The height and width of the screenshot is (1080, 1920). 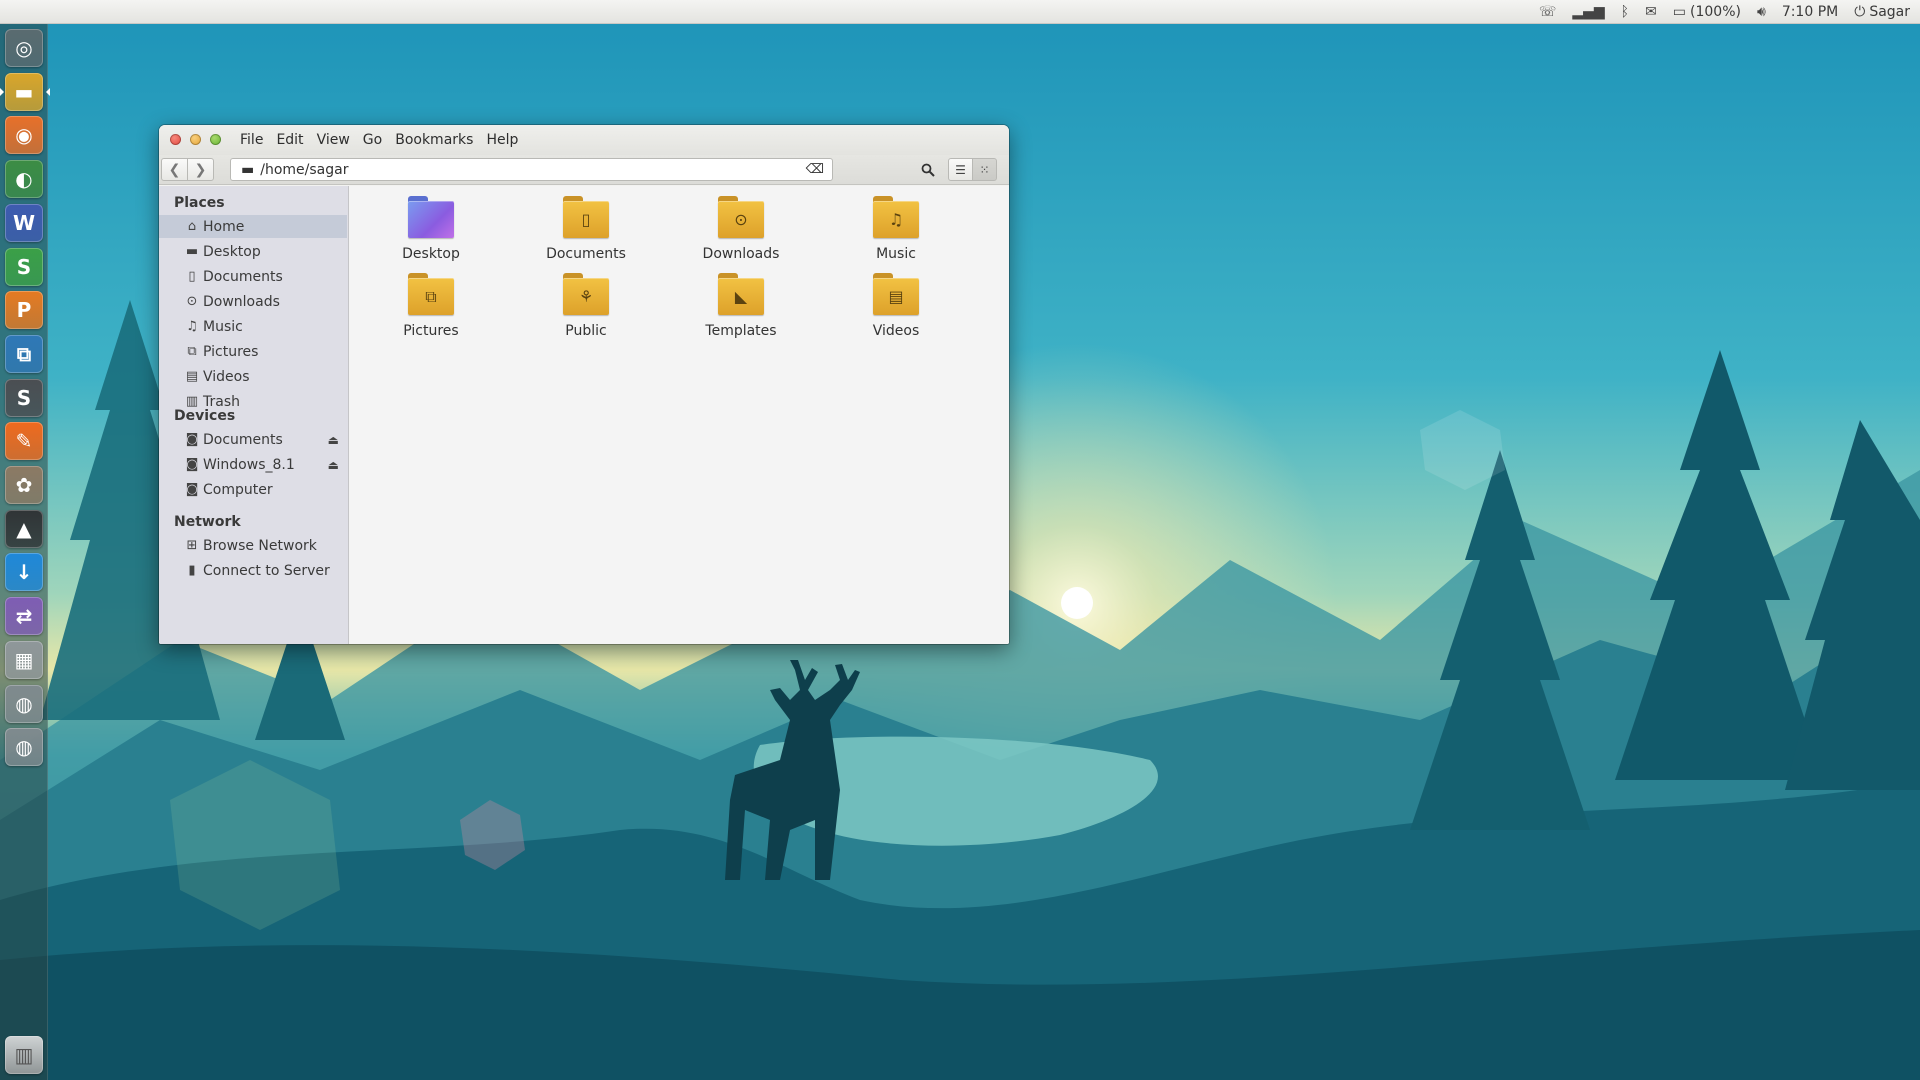 What do you see at coordinates (251, 140) in the screenshot?
I see `menu-file: File` at bounding box center [251, 140].